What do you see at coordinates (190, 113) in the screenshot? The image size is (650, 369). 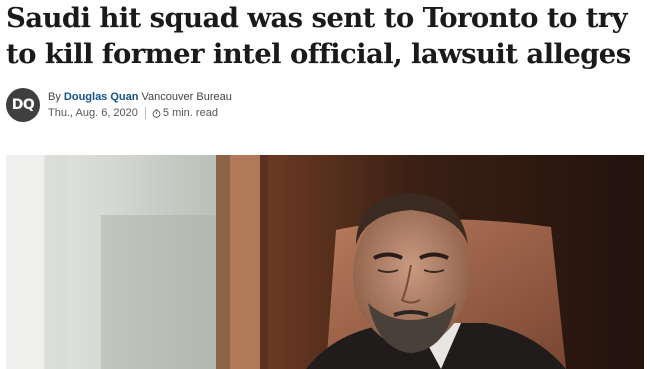 I see `read-time: 5 min. read` at bounding box center [190, 113].